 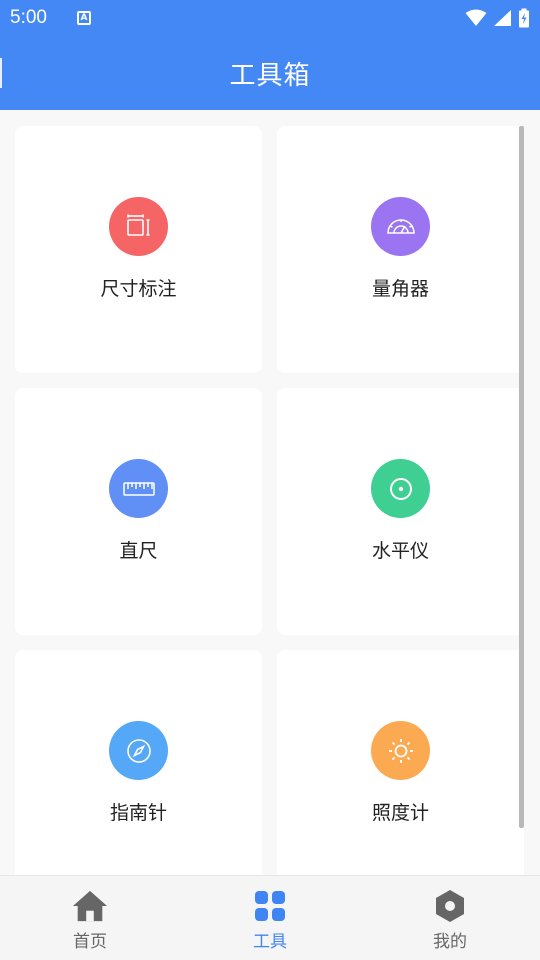 What do you see at coordinates (270, 18) in the screenshot?
I see `status-bar: 5:00 A` at bounding box center [270, 18].